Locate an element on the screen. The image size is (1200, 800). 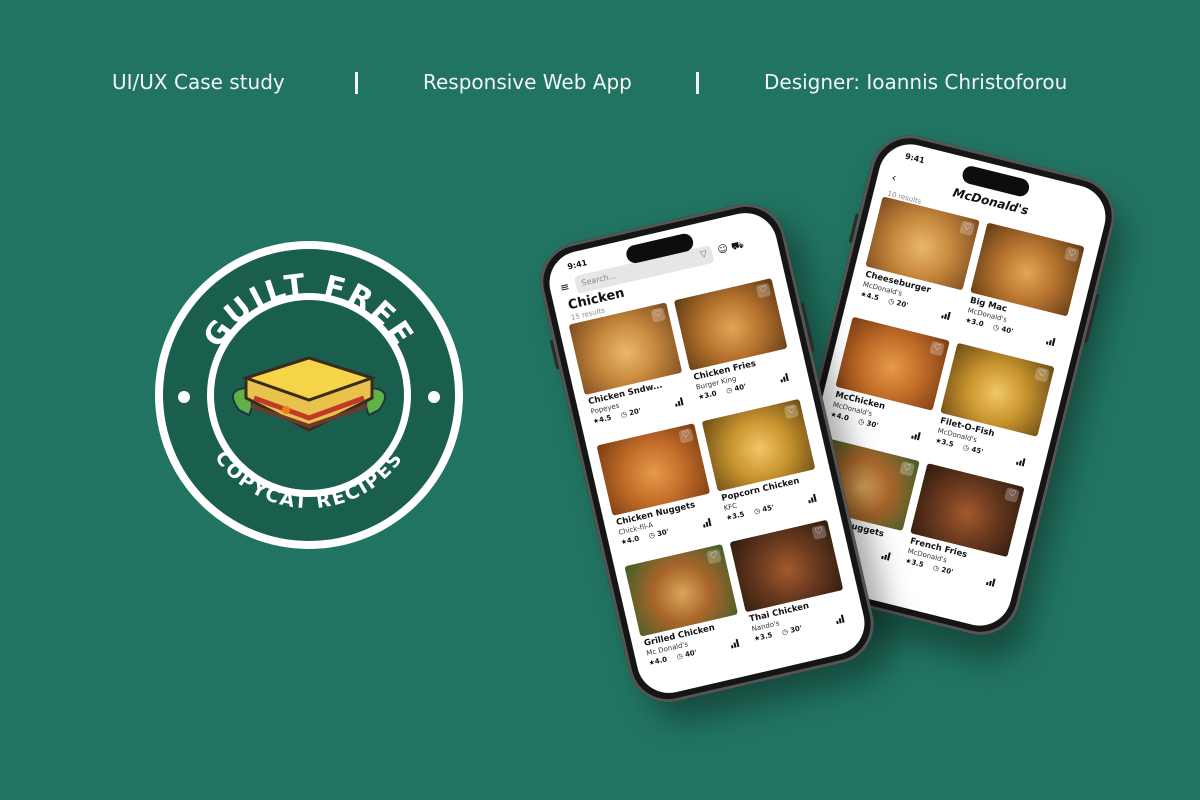
recipe-card: ♡ McChicken McDonald's ★4.0◷ 30' is located at coordinates (887, 387).